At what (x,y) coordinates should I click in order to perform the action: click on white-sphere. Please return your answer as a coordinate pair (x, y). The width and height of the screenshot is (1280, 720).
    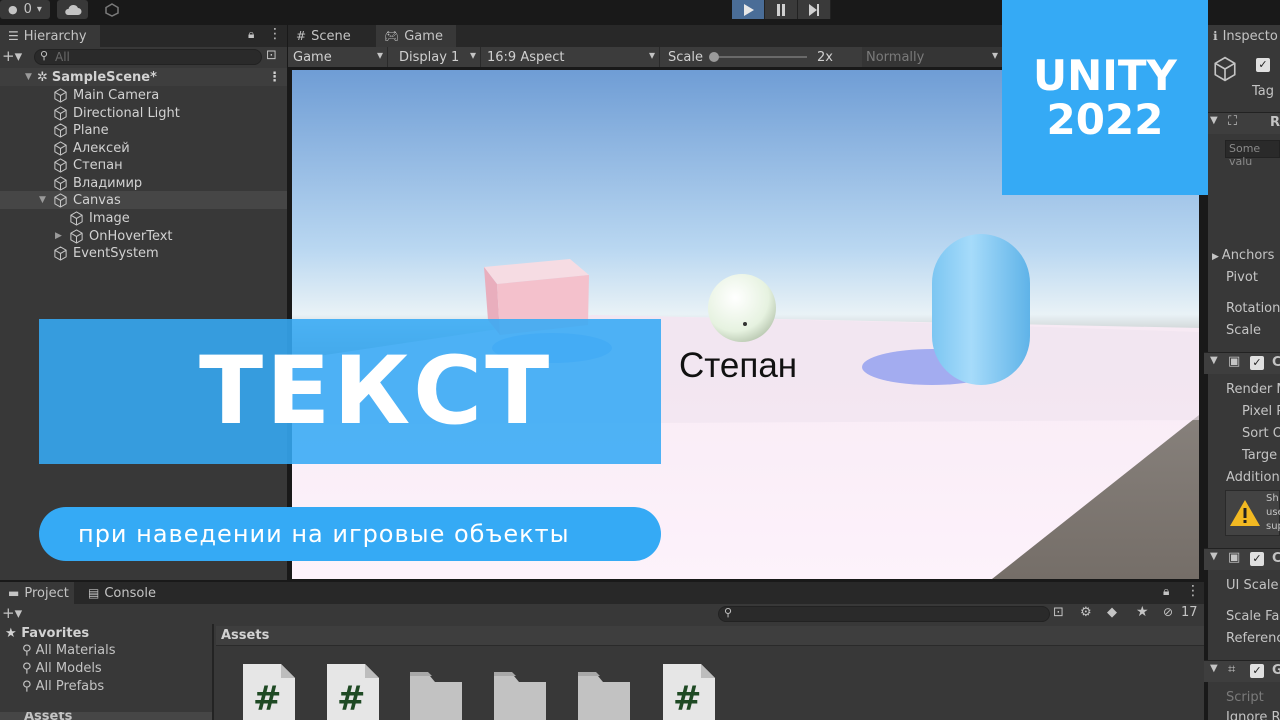
    Looking at the image, I should click on (742, 308).